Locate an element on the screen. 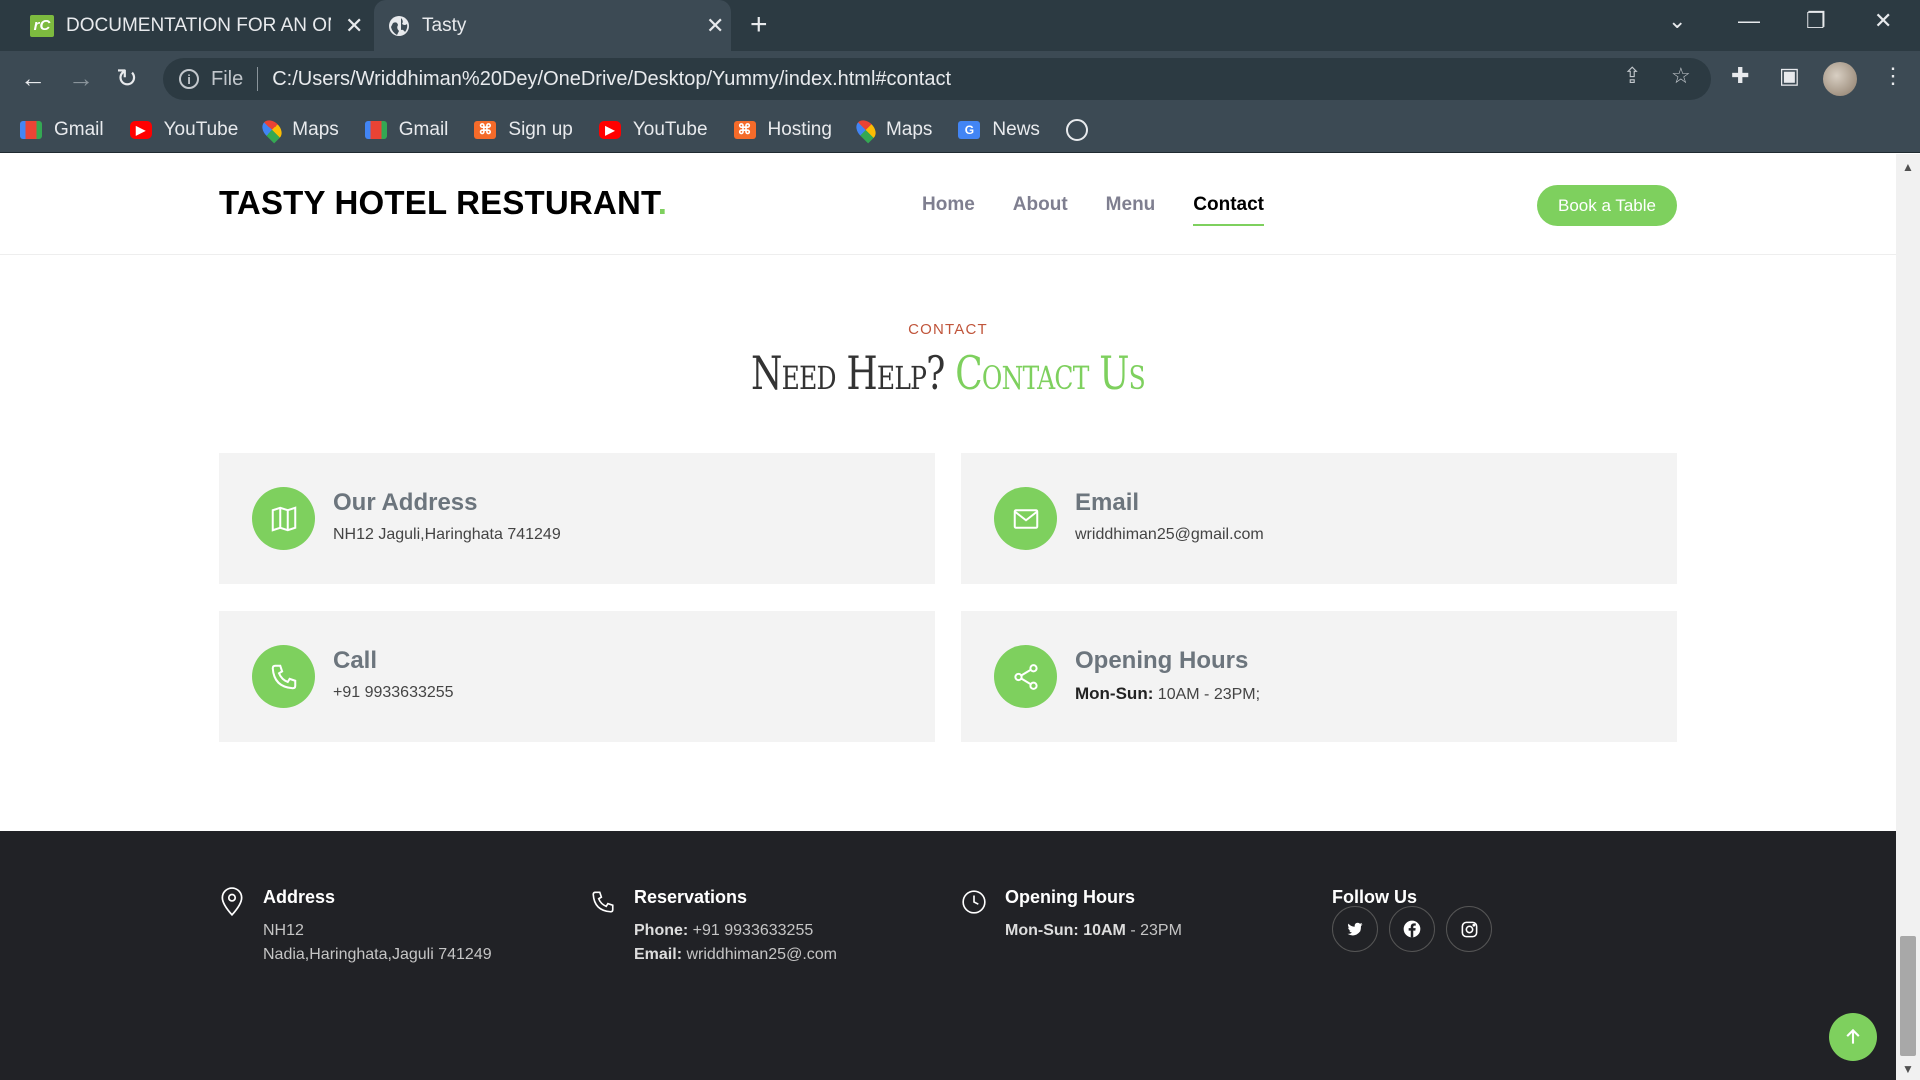 This screenshot has height=1080, width=1920. gmail-icon is located at coordinates (375, 129).